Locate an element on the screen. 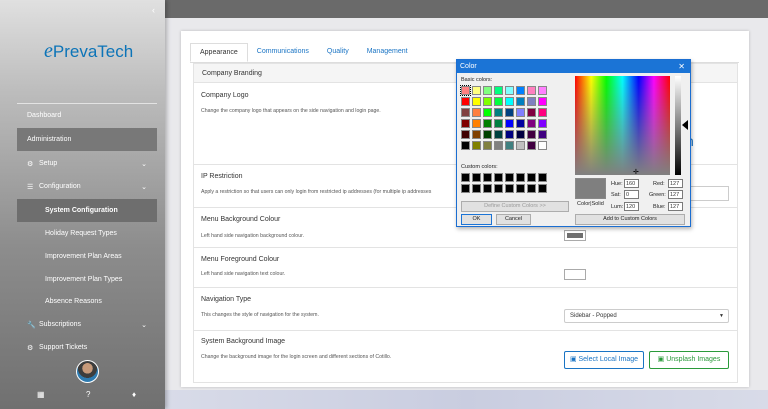 The height and width of the screenshot is (409, 768). navigation-type-select: Sidebar - Popped ▼ is located at coordinates (646, 316).